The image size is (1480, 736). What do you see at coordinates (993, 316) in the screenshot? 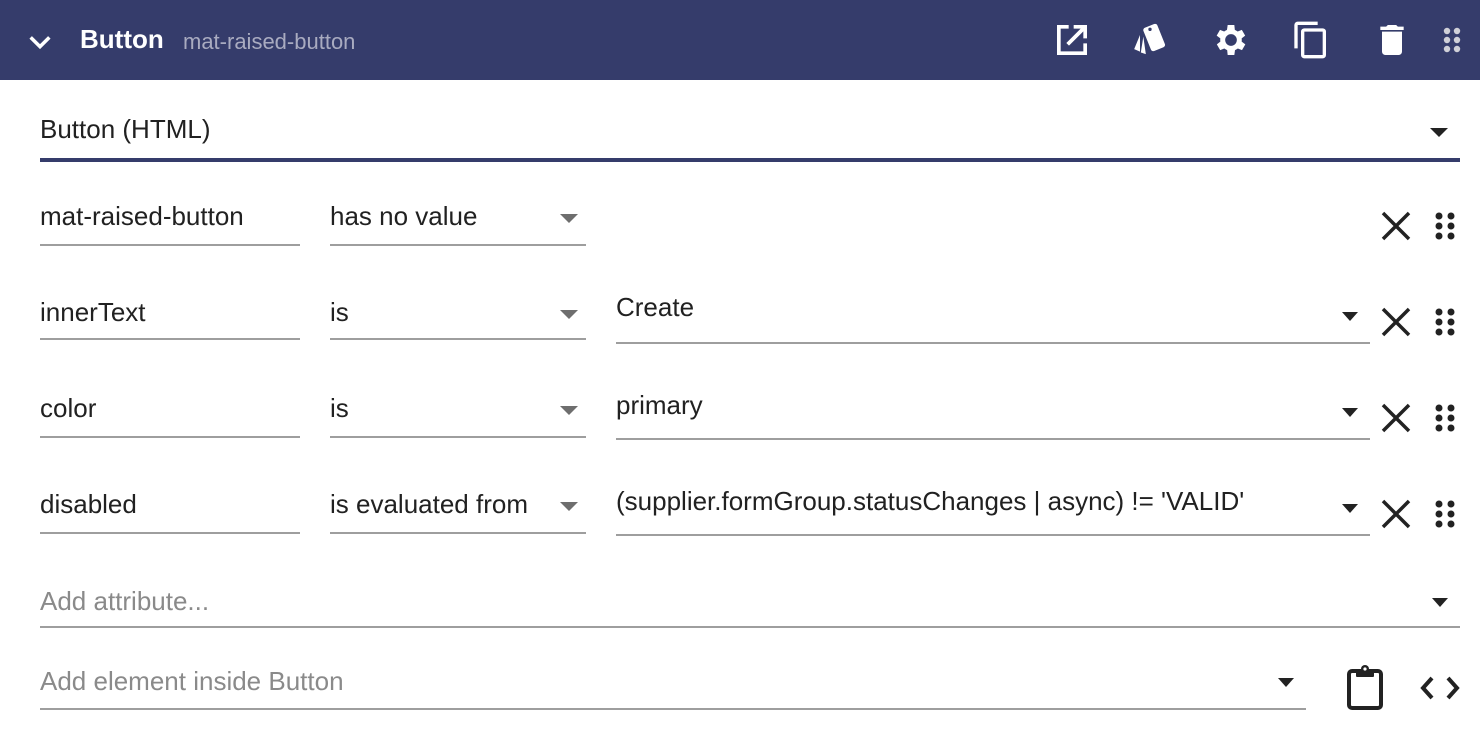
I see `attribute-value-input: Create` at bounding box center [993, 316].